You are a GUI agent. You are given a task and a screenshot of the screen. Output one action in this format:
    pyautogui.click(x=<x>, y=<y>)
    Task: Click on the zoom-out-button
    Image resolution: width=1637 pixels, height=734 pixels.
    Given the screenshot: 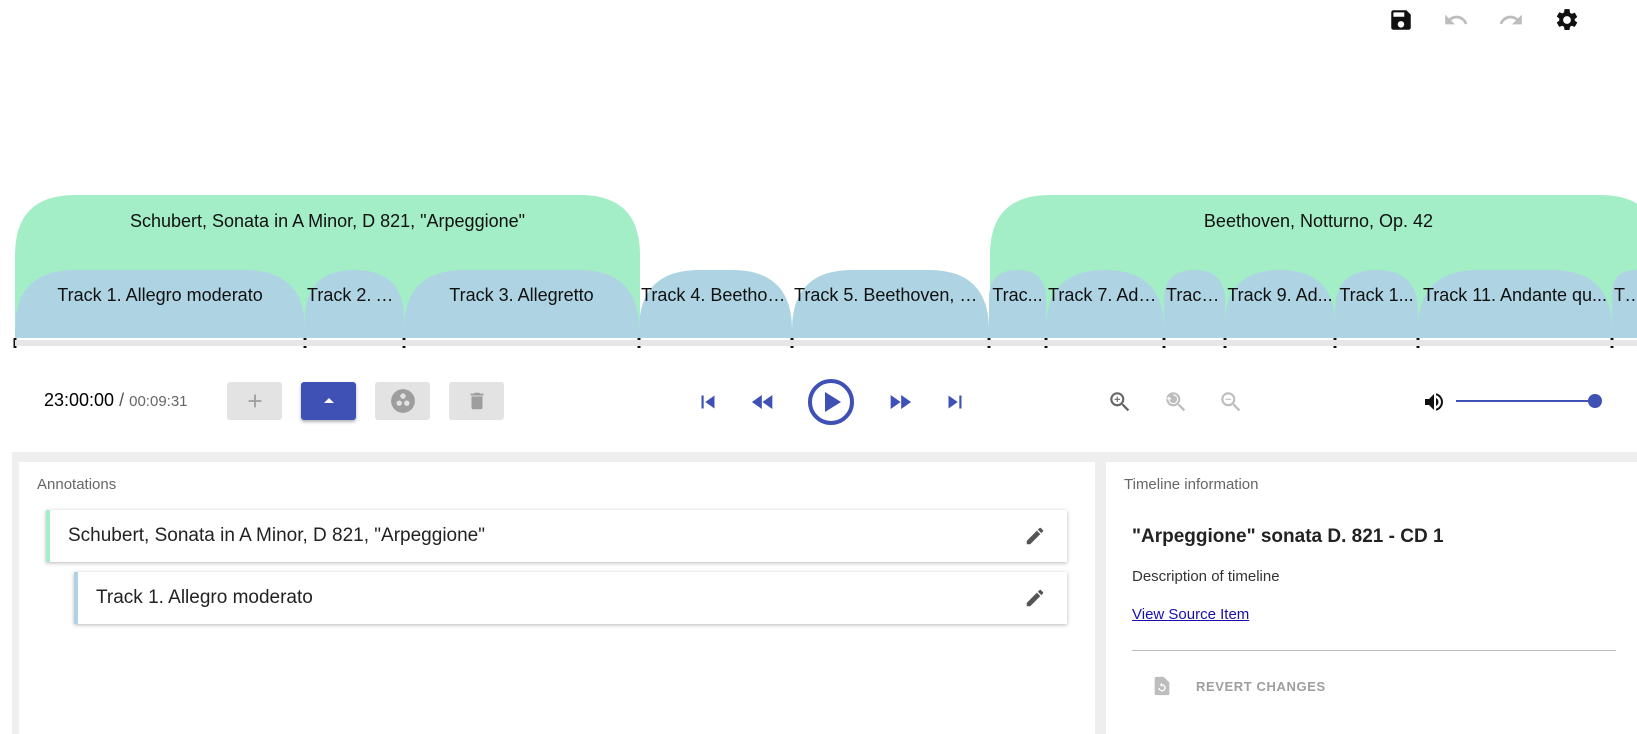 What is the action you would take?
    pyautogui.click(x=1231, y=402)
    